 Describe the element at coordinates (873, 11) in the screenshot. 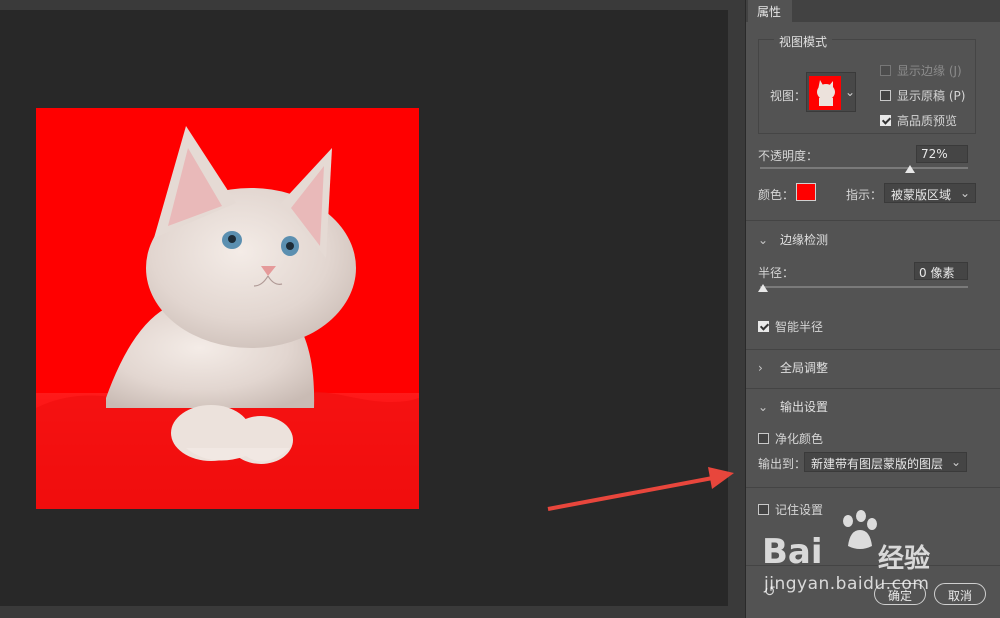

I see `panel-tab-bar: 属性` at that location.